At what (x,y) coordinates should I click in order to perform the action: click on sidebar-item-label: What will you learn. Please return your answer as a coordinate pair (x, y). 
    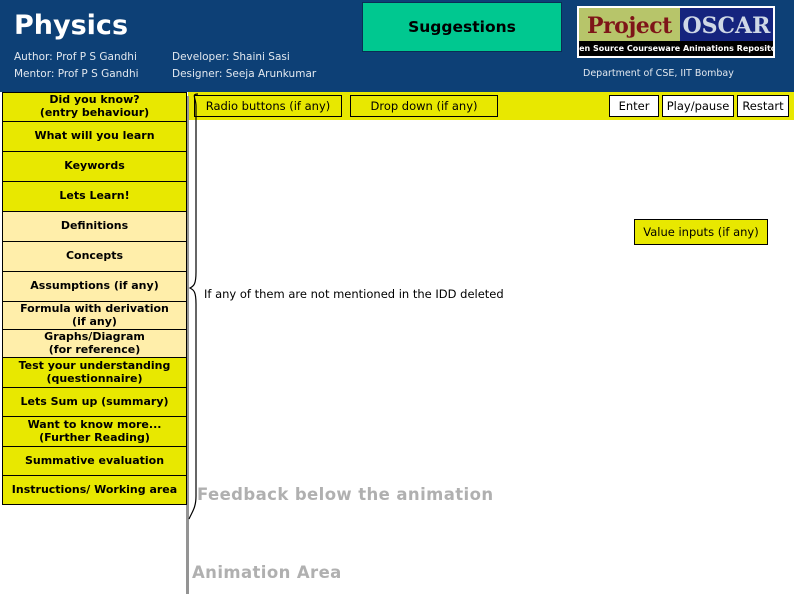
    Looking at the image, I should click on (94, 136).